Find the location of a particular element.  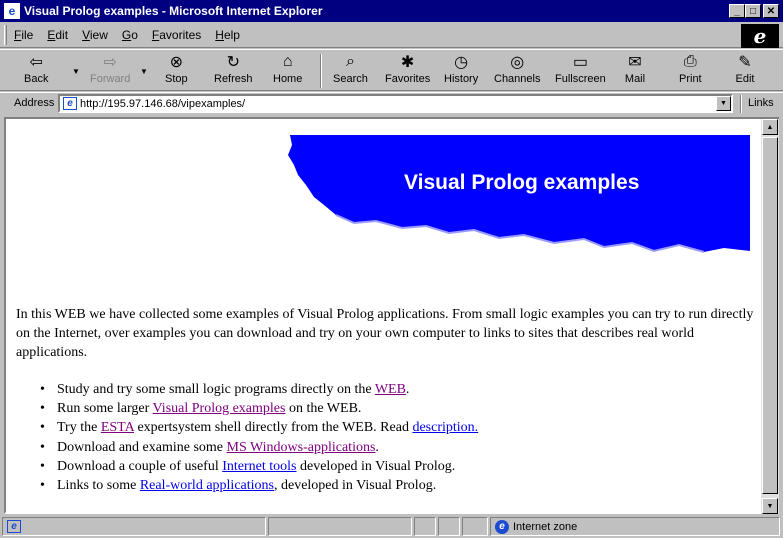

menu-bar: File Edit View Go Favorites Help is located at coordinates (391, 35).